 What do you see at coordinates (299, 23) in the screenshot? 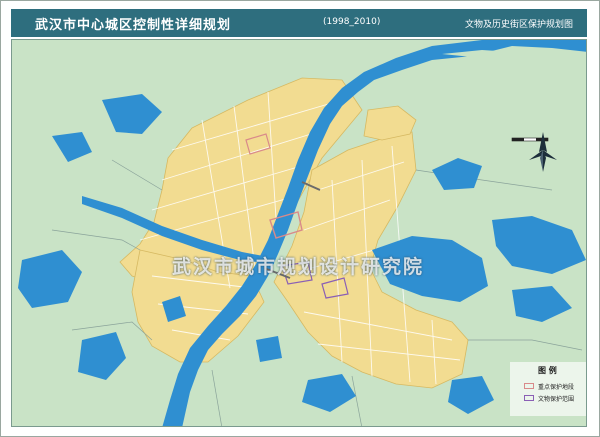
I see `title-bar: 武汉市中心城区控制性详细规划 (1998_2010) 文物及历史街区保护规划图` at bounding box center [299, 23].